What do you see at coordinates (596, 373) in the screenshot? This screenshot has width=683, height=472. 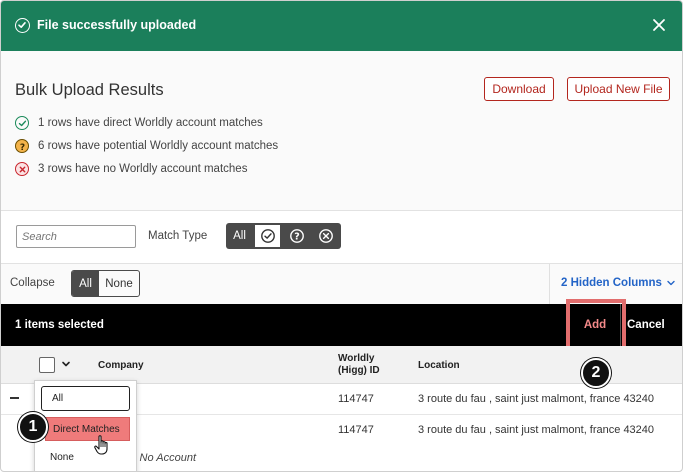 I see `callout-2: 2` at bounding box center [596, 373].